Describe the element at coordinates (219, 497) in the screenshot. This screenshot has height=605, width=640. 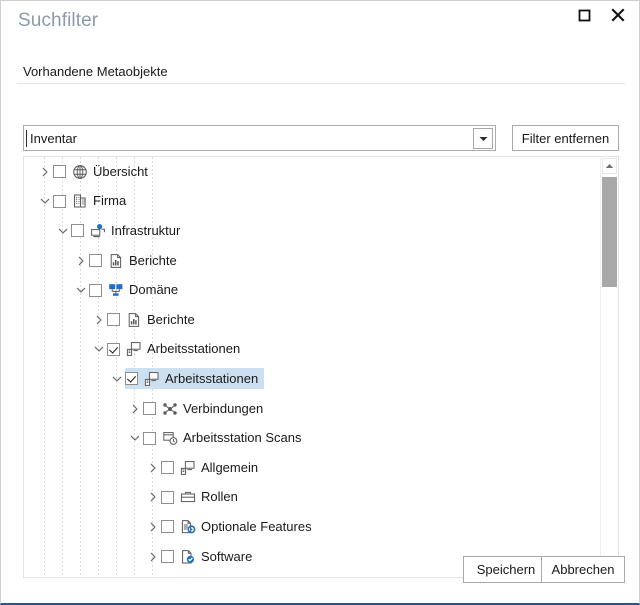
I see `tree-row-label: Rollen` at that location.